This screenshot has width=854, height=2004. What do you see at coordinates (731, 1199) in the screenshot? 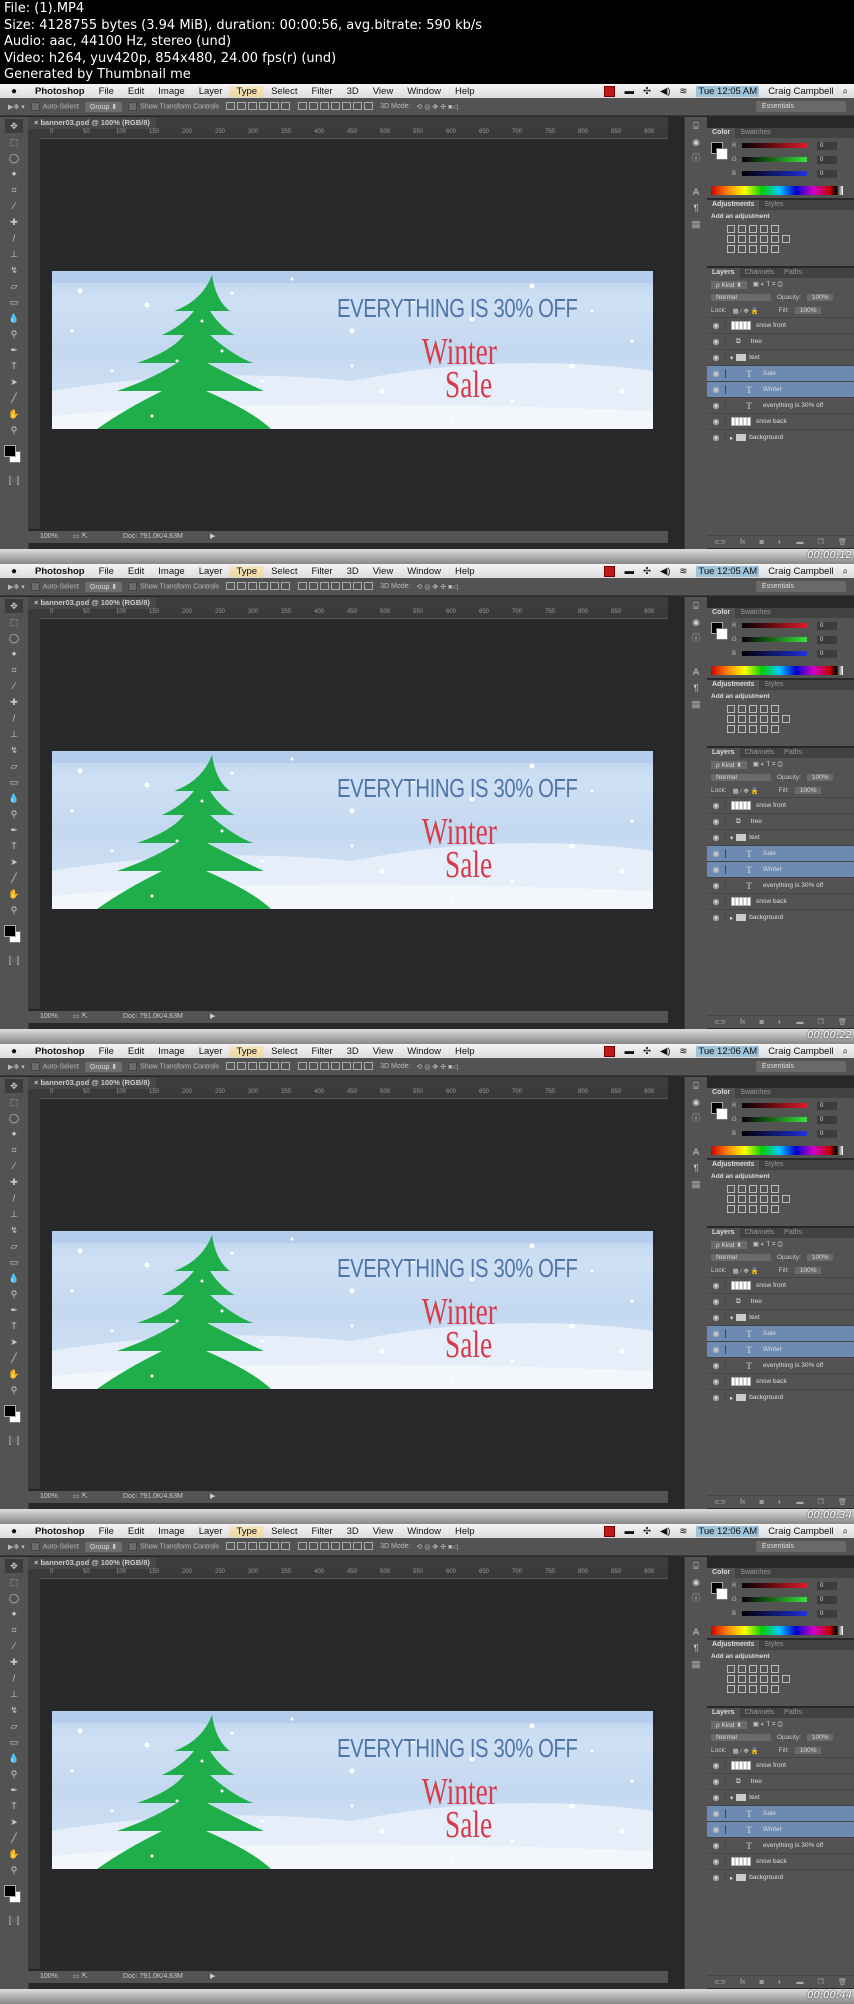
I see `hue-saturation-icon` at bounding box center [731, 1199].